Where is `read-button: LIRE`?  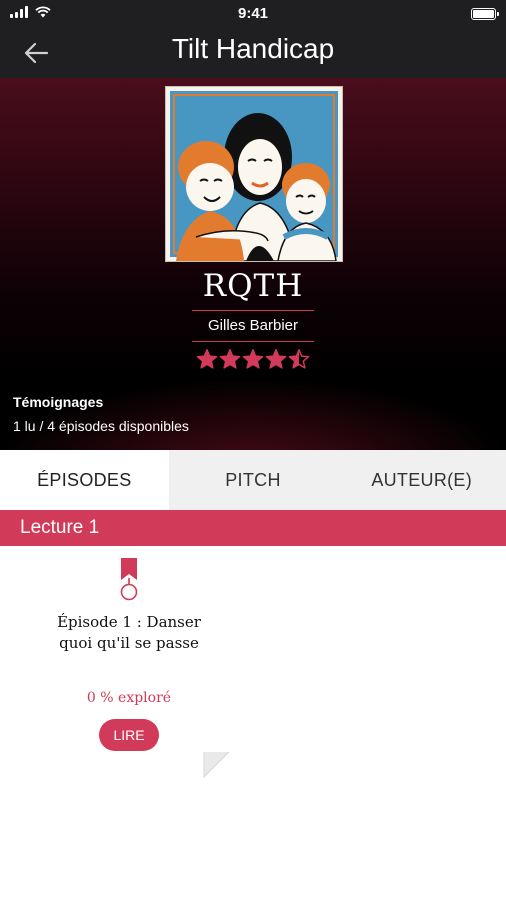 read-button: LIRE is located at coordinates (129, 735).